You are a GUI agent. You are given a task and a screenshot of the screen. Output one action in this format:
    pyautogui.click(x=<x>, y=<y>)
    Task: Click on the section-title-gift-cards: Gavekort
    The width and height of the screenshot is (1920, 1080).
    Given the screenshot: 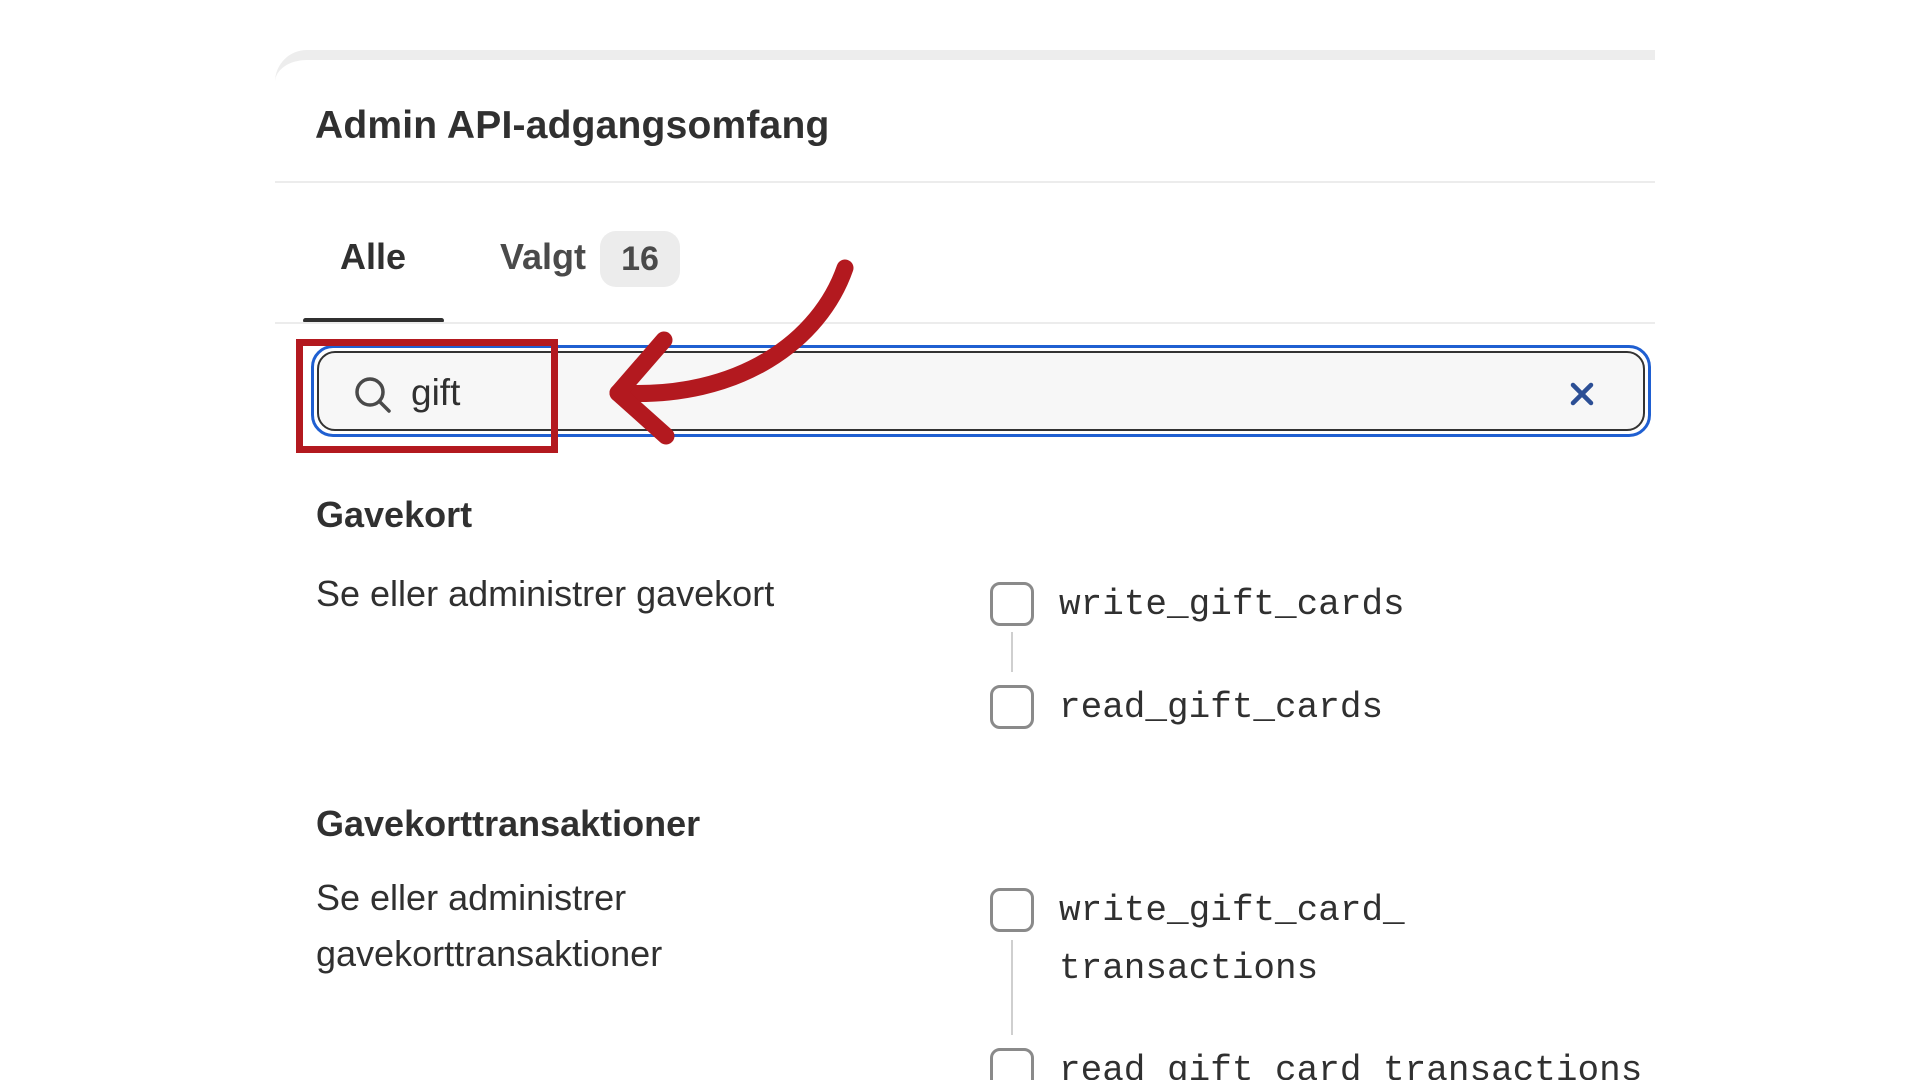 What is the action you would take?
    pyautogui.click(x=394, y=514)
    